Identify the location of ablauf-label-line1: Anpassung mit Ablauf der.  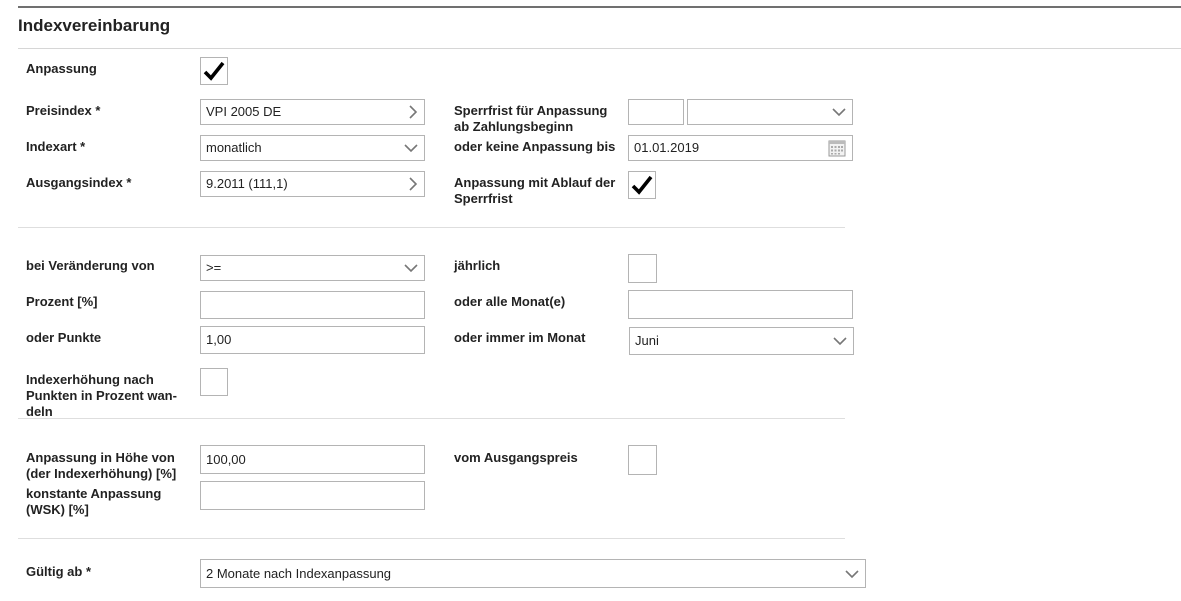
(535, 182).